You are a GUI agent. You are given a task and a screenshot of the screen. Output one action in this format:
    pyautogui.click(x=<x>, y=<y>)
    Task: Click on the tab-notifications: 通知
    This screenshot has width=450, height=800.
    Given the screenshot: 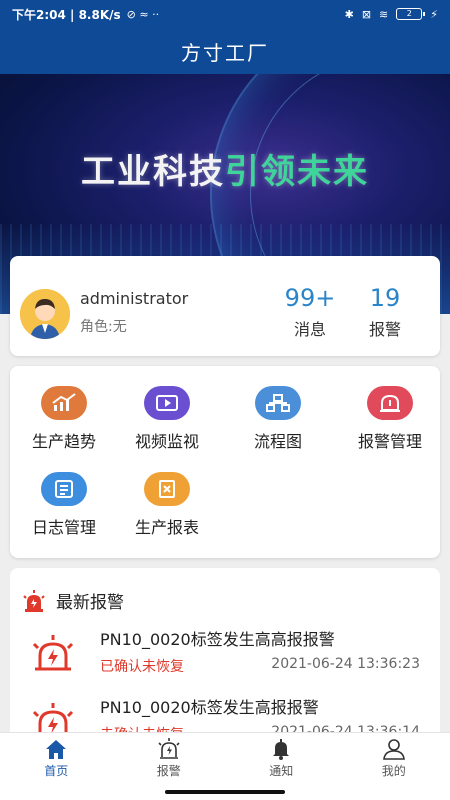 What is the action you would take?
    pyautogui.click(x=281, y=758)
    